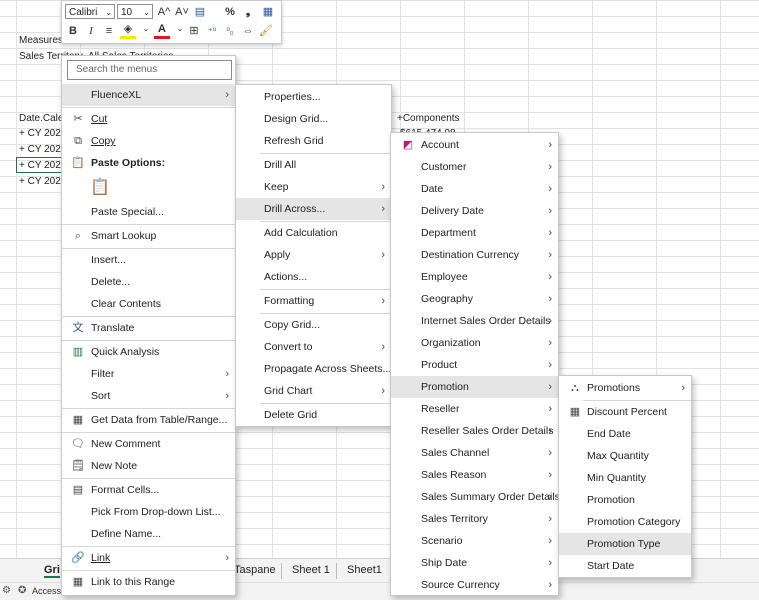 This screenshot has width=759, height=600. I want to click on merge-icon: ⇔, so click(248, 31).